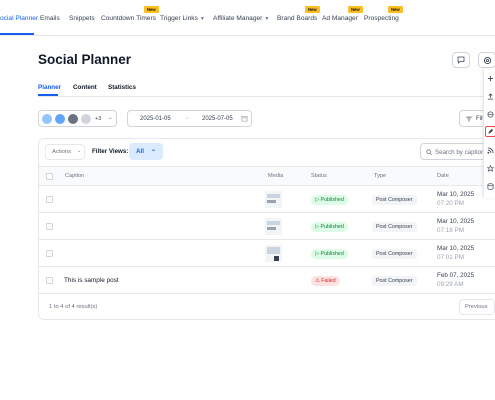  I want to click on row-date-time: 07:01 PM, so click(450, 257).